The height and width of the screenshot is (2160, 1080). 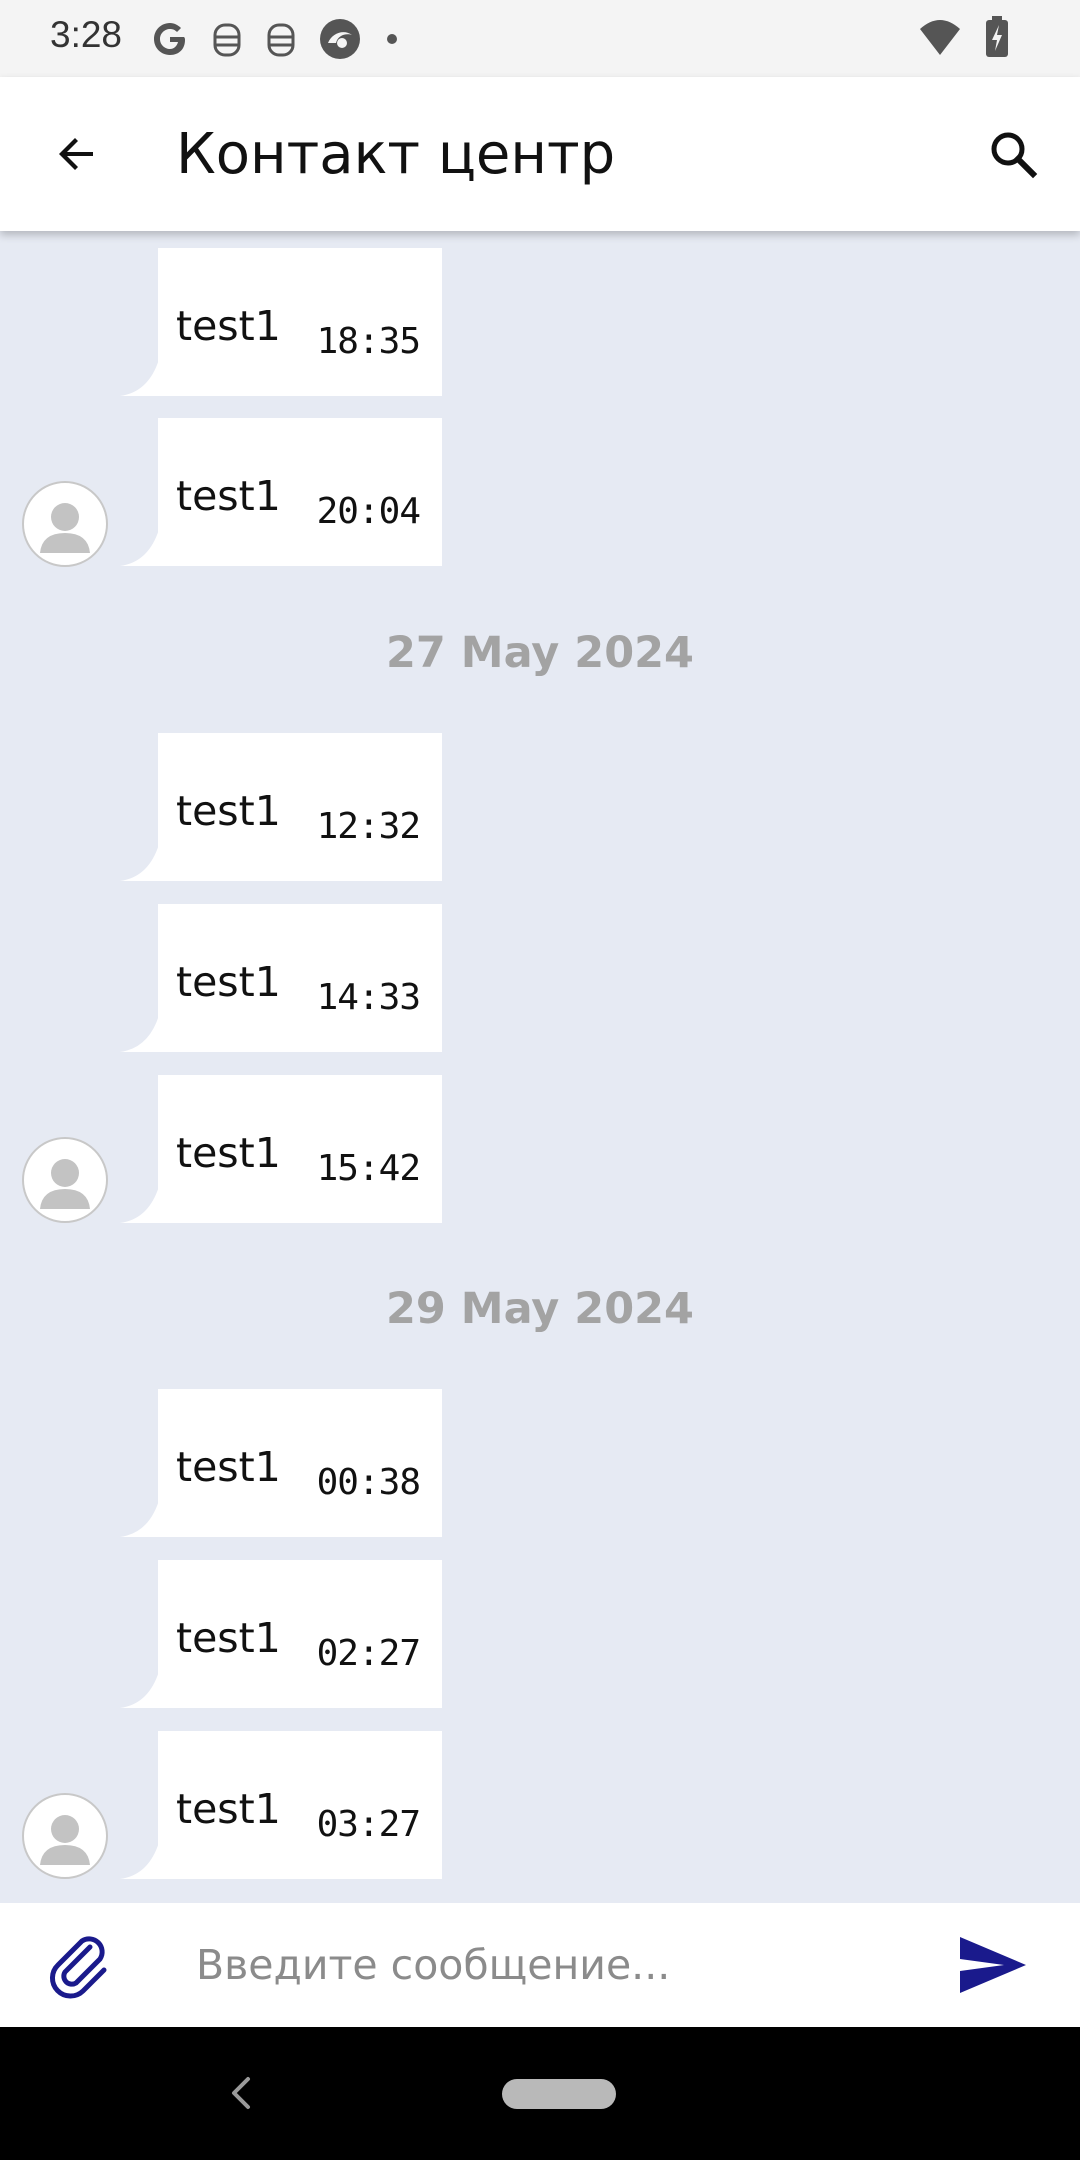 What do you see at coordinates (392, 39) in the screenshot?
I see `dot-icon` at bounding box center [392, 39].